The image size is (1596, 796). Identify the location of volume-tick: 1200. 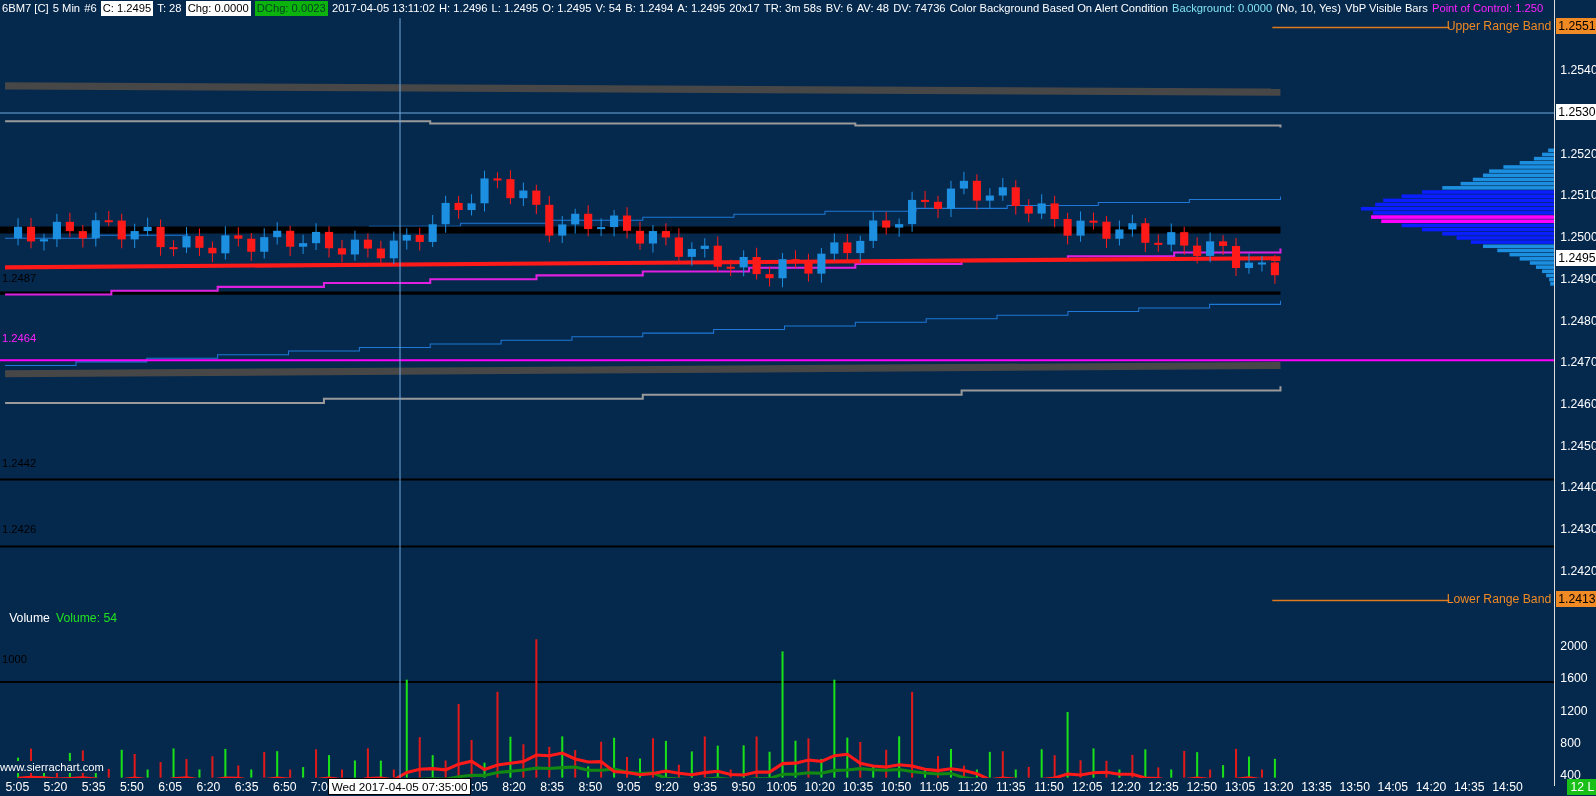
(1574, 710).